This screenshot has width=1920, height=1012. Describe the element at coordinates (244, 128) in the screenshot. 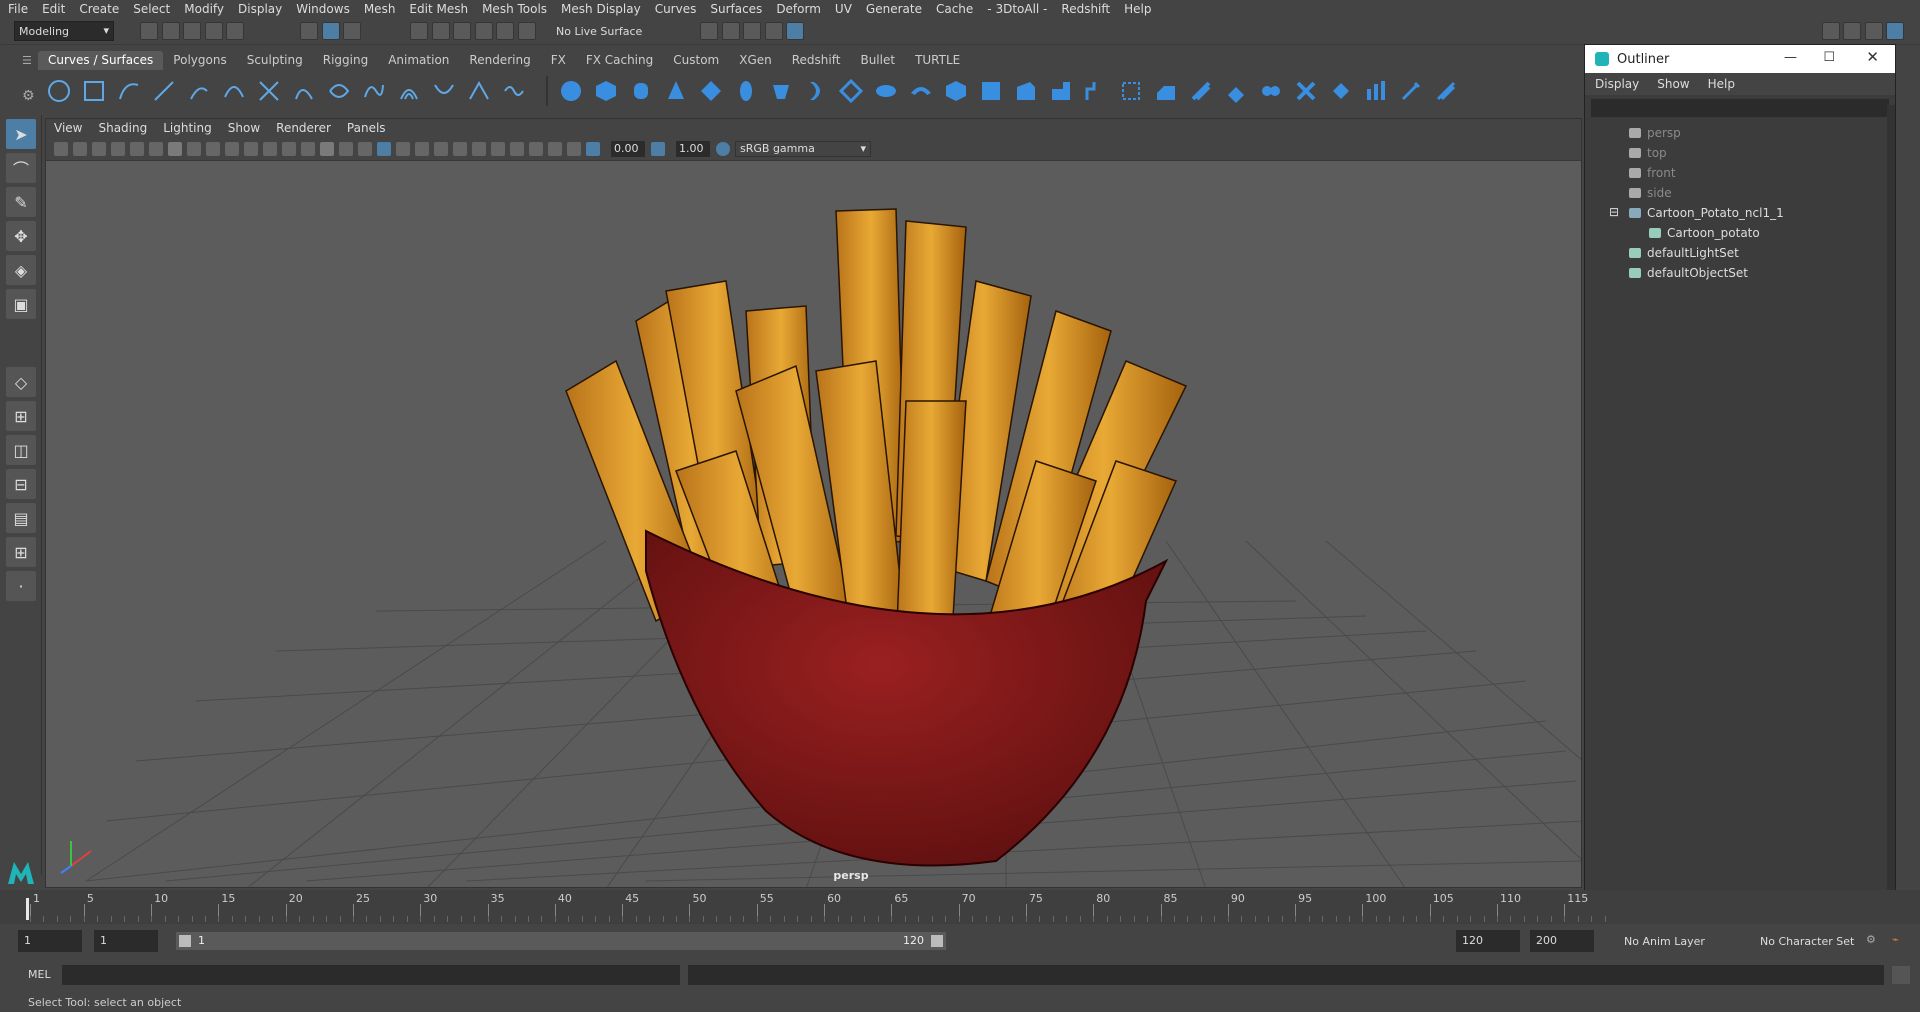

I see `viewport-menu-item: Show` at that location.